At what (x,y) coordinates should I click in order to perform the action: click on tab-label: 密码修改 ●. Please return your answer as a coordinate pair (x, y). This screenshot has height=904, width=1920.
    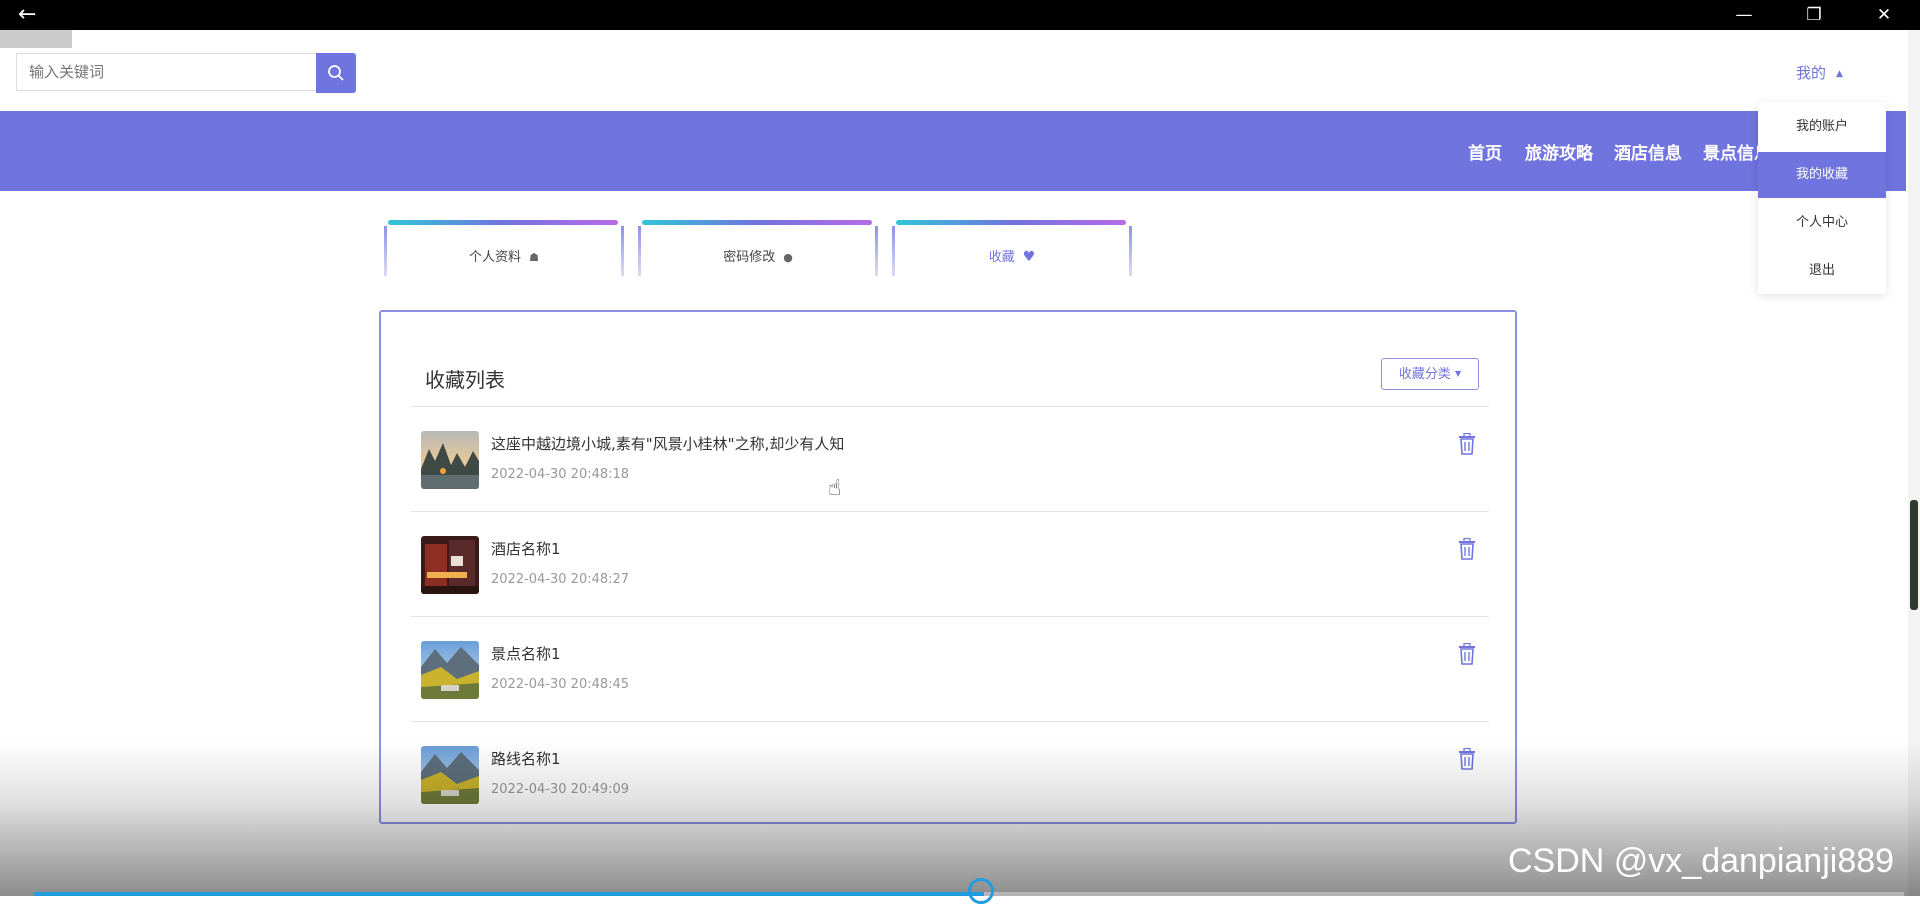
    Looking at the image, I should click on (758, 255).